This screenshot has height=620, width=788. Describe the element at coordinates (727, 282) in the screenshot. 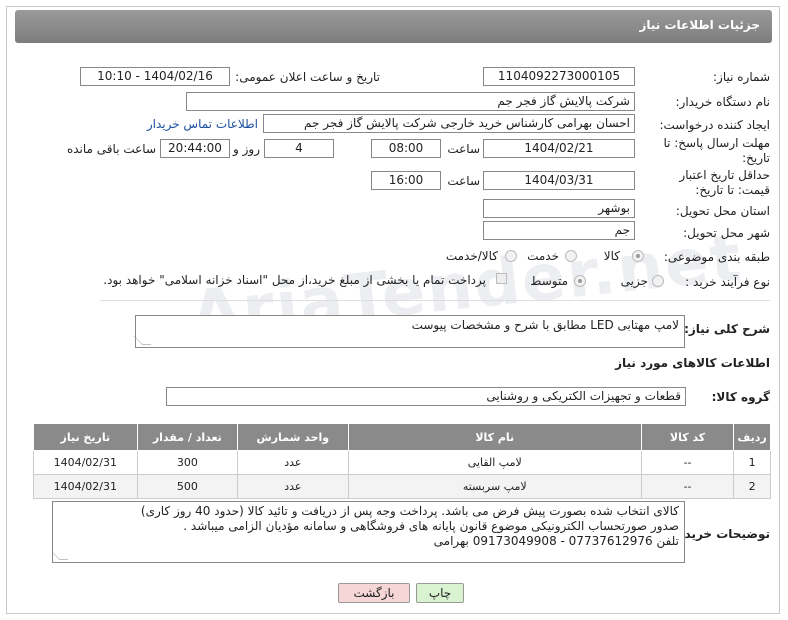

I see `purchase-type-label: نوع فرآیند خرید :` at that location.